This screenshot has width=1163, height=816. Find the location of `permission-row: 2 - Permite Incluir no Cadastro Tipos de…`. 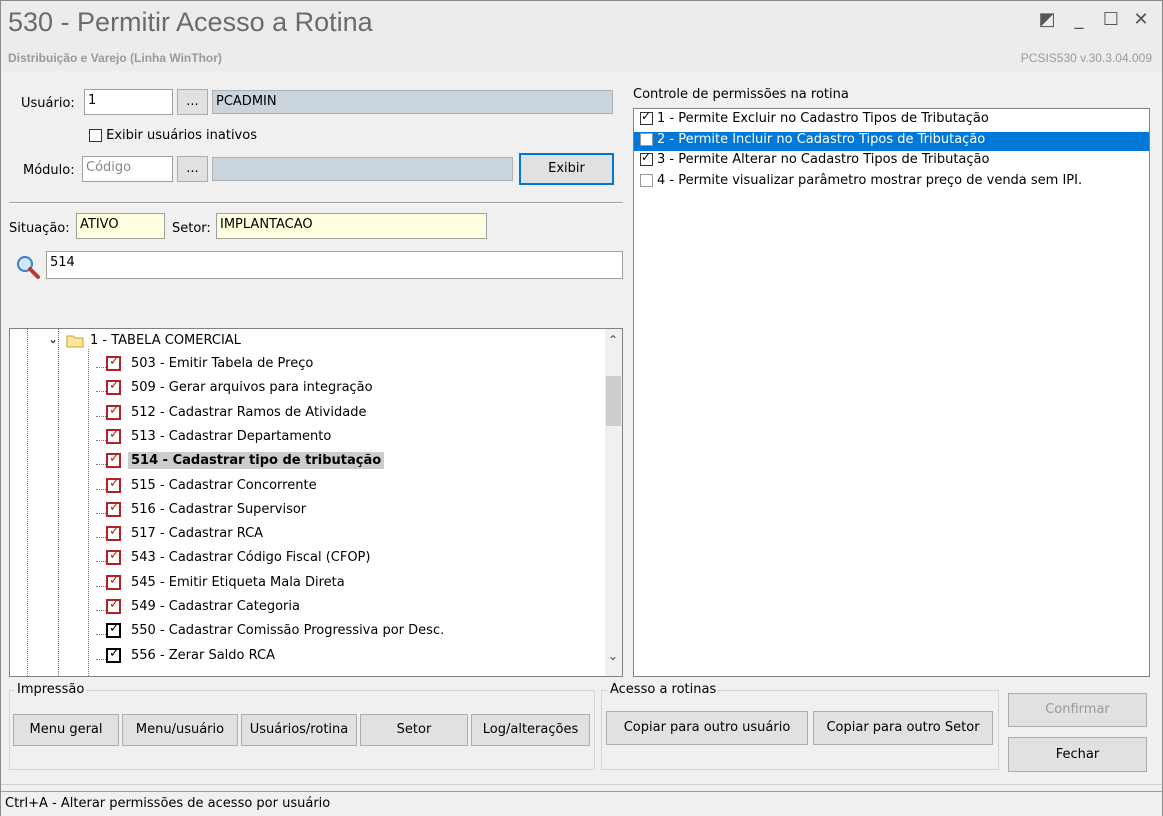

permission-row: 2 - Permite Incluir no Cadastro Tipos de… is located at coordinates (891, 141).